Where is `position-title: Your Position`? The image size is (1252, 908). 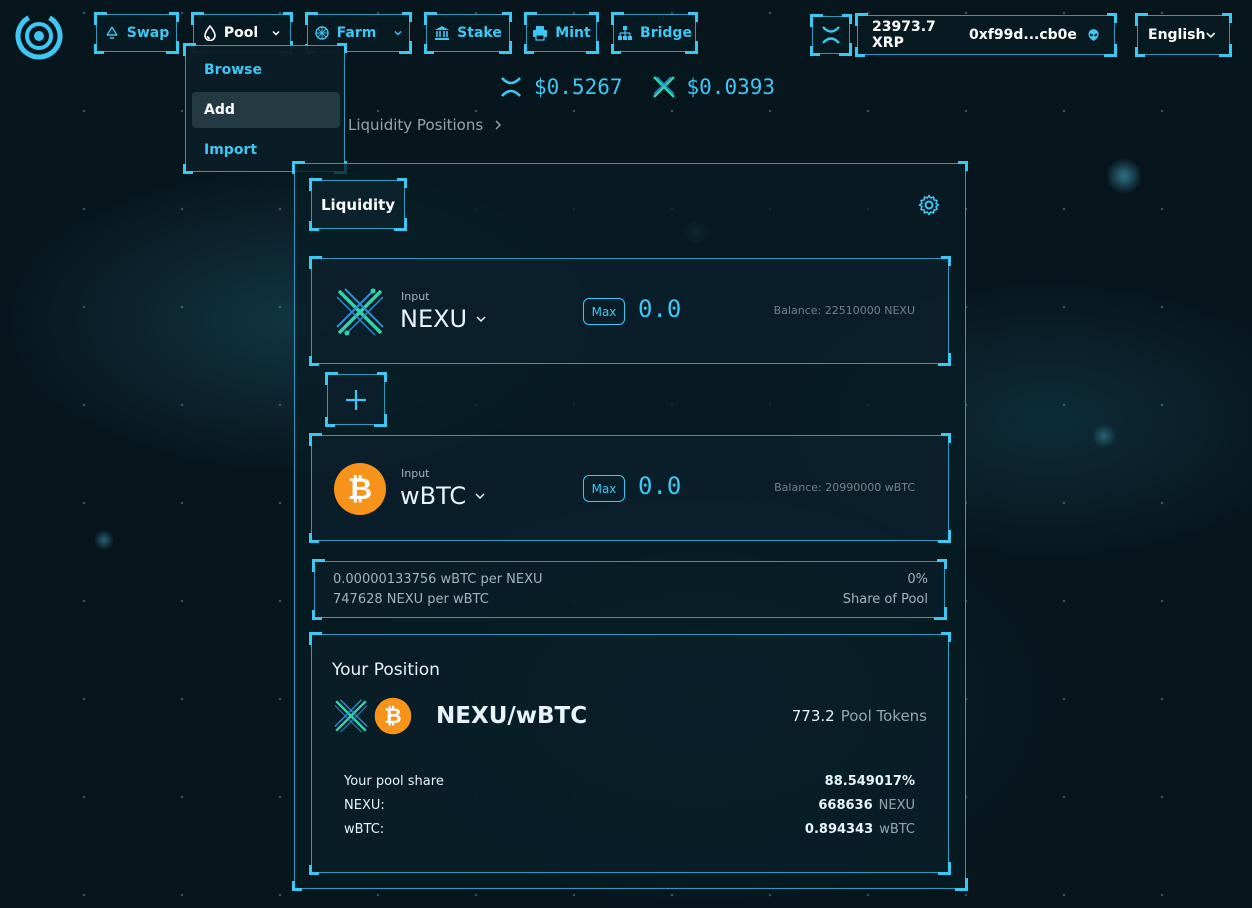 position-title: Your Position is located at coordinates (386, 670).